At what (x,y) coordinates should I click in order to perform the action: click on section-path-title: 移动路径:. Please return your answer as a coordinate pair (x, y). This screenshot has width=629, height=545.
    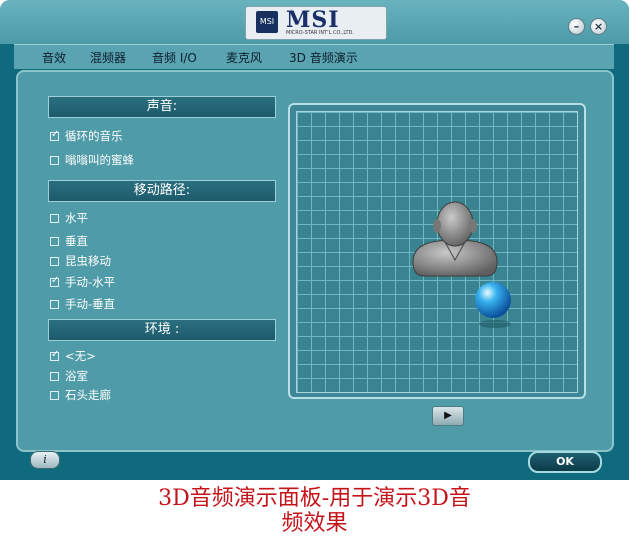
    Looking at the image, I should click on (162, 191).